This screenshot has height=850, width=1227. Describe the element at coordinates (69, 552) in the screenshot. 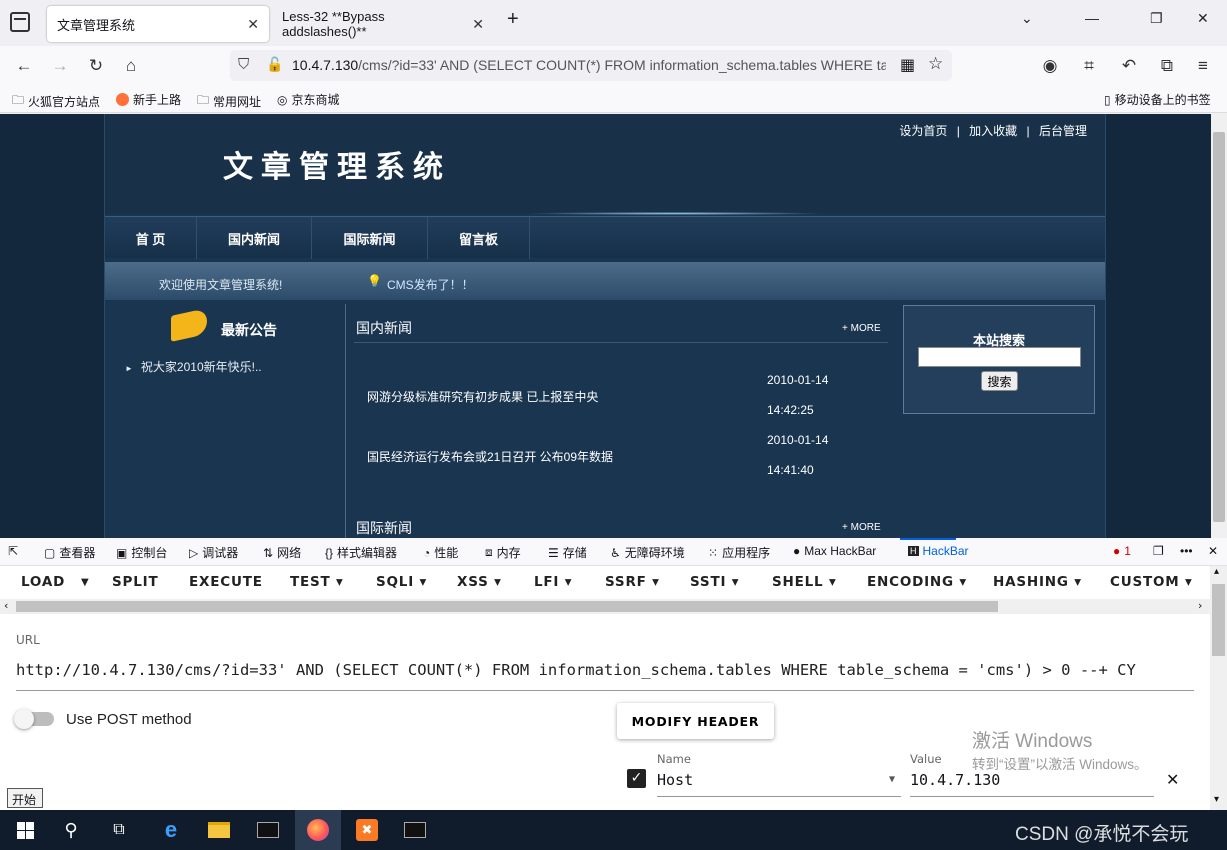

I see `tab-inspector: ▢ 查看器` at that location.